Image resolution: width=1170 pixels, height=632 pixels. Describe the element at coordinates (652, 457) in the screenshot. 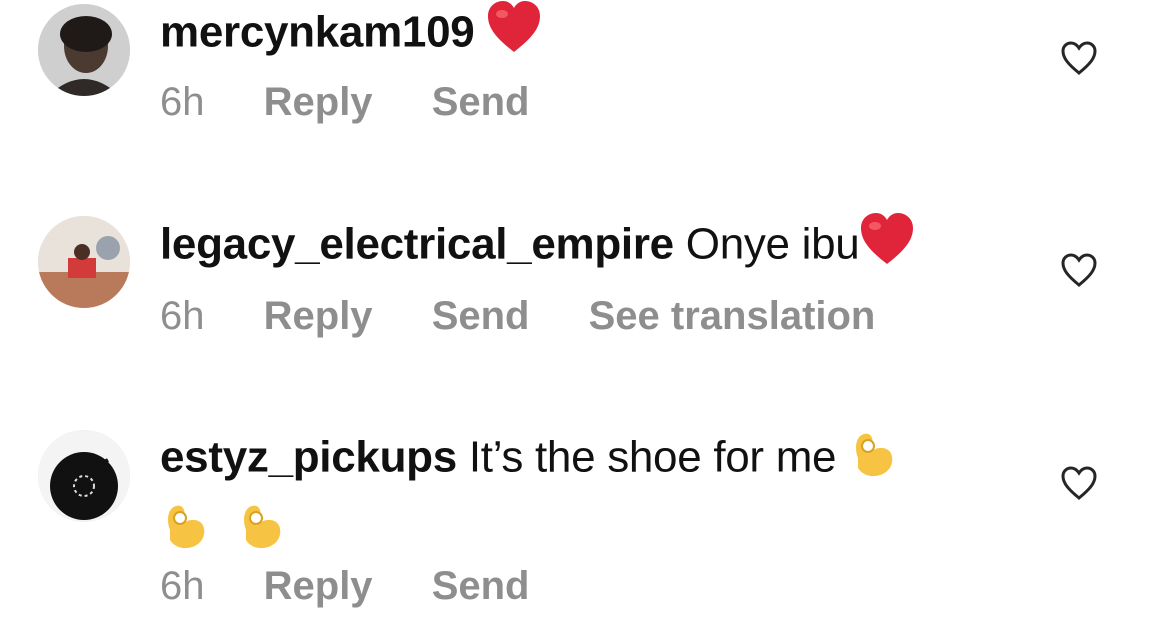

I see `comment-body: It’s the shoe for me` at that location.